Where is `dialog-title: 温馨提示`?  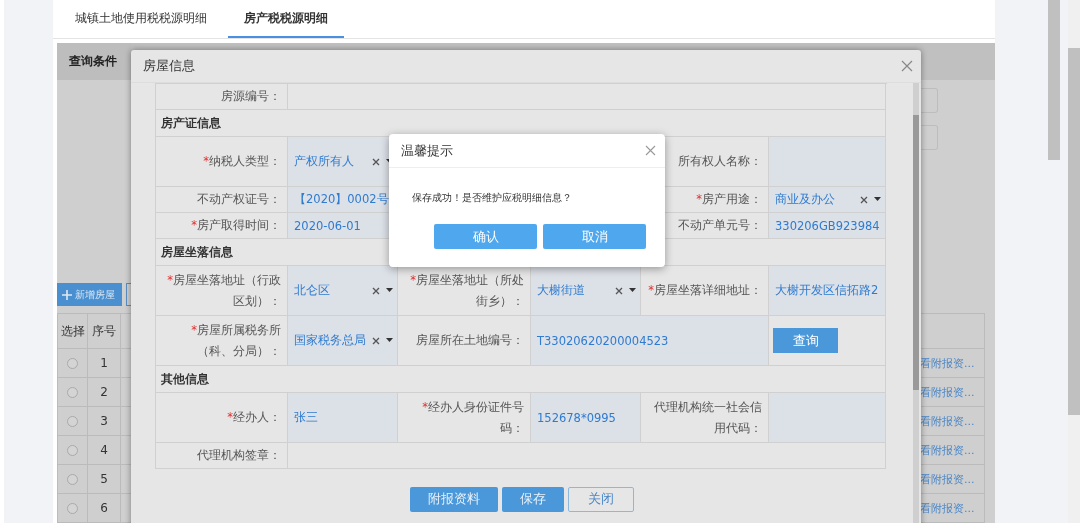
dialog-title: 温馨提示 is located at coordinates (427, 150).